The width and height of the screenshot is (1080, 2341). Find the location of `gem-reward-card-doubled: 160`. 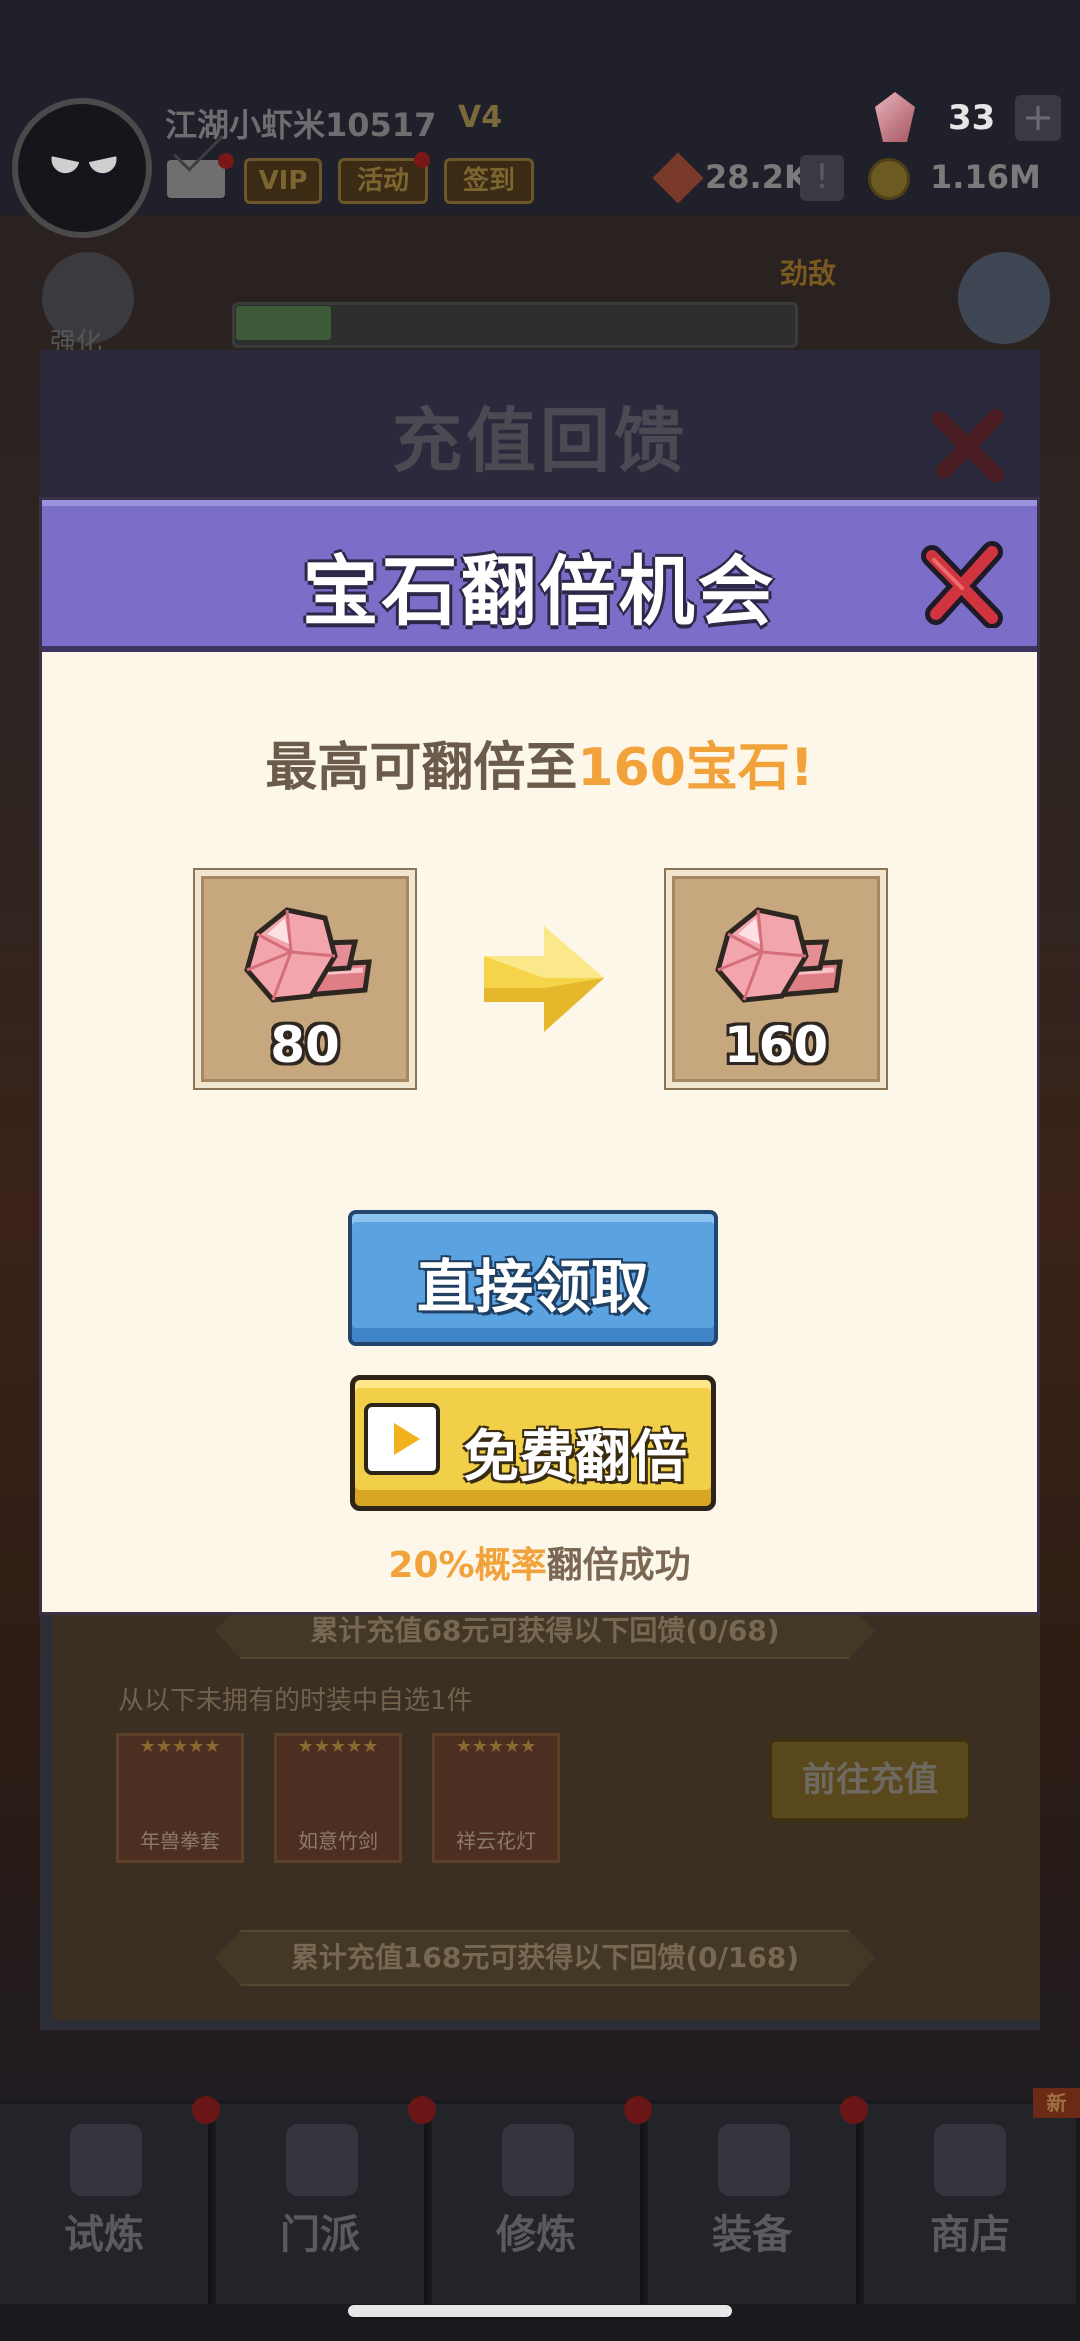

gem-reward-card-doubled: 160 is located at coordinates (776, 979).